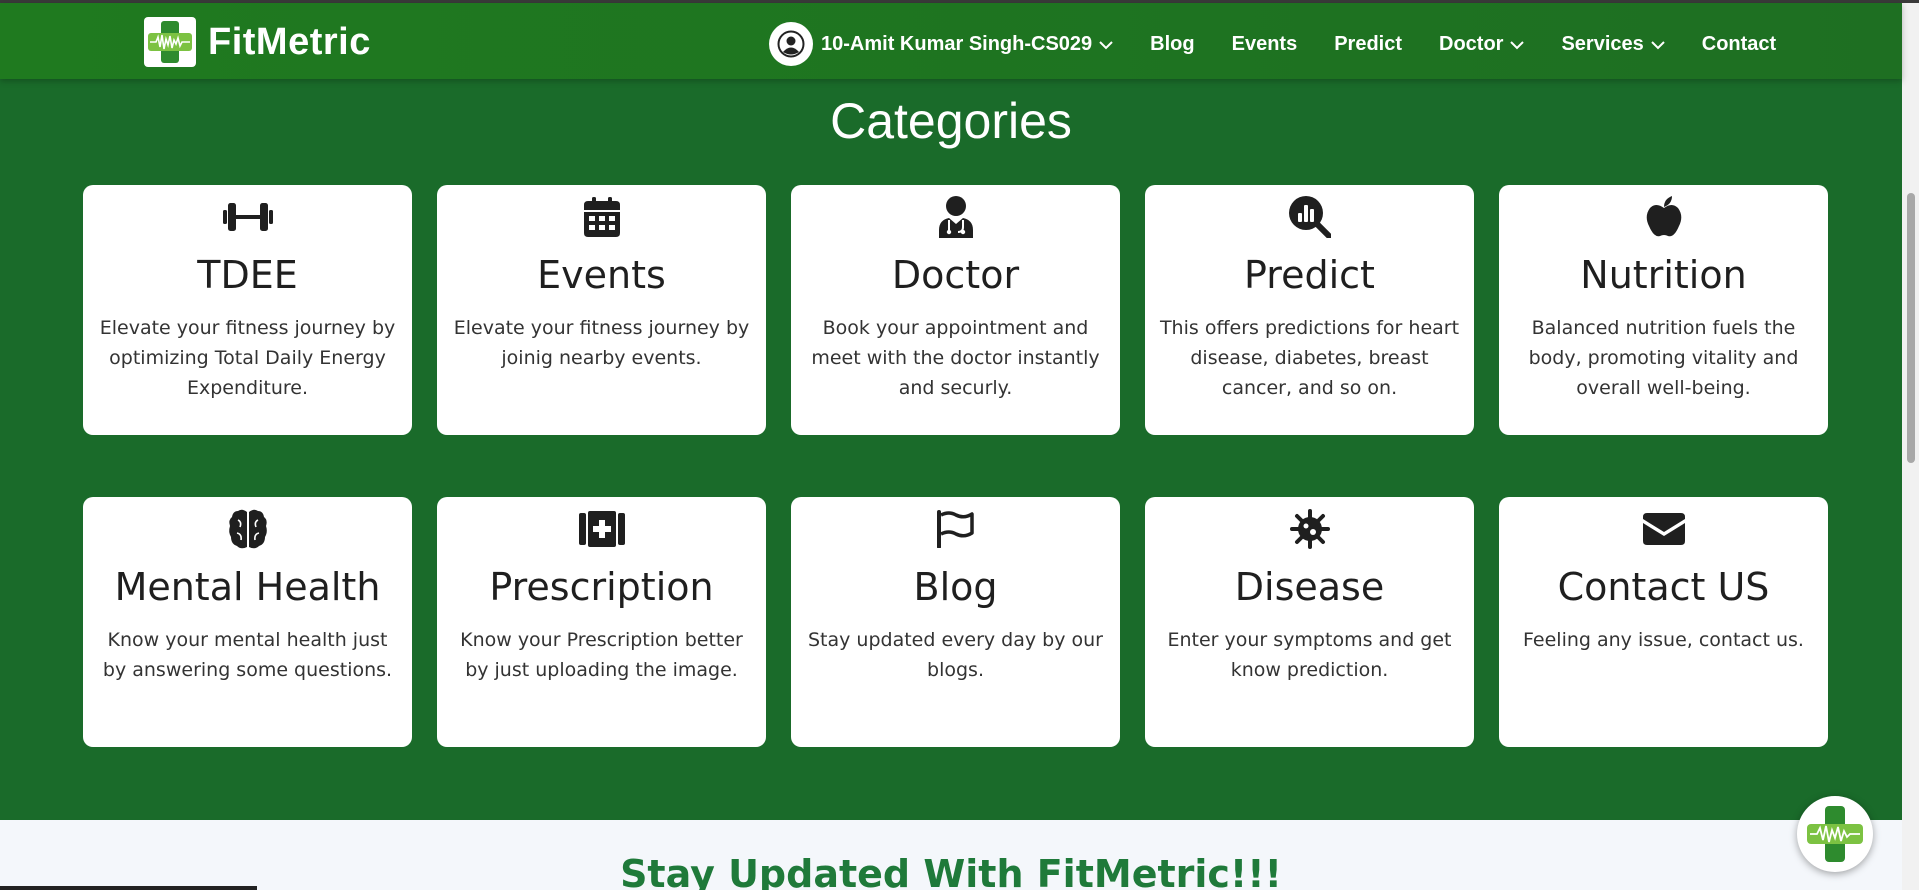 Image resolution: width=1919 pixels, height=890 pixels. I want to click on dumbbell-icon, so click(247, 217).